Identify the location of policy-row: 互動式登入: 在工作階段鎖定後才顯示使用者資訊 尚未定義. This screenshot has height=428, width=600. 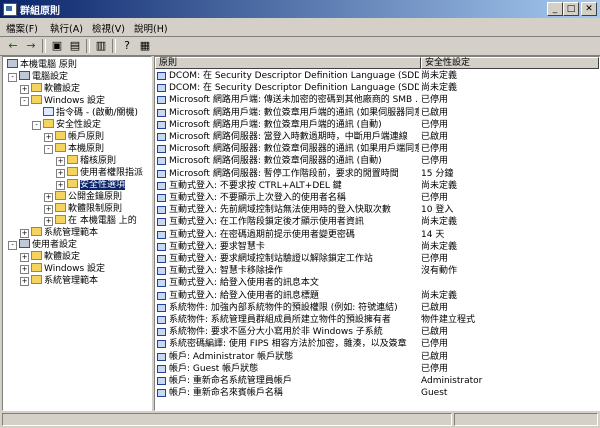
(377, 222).